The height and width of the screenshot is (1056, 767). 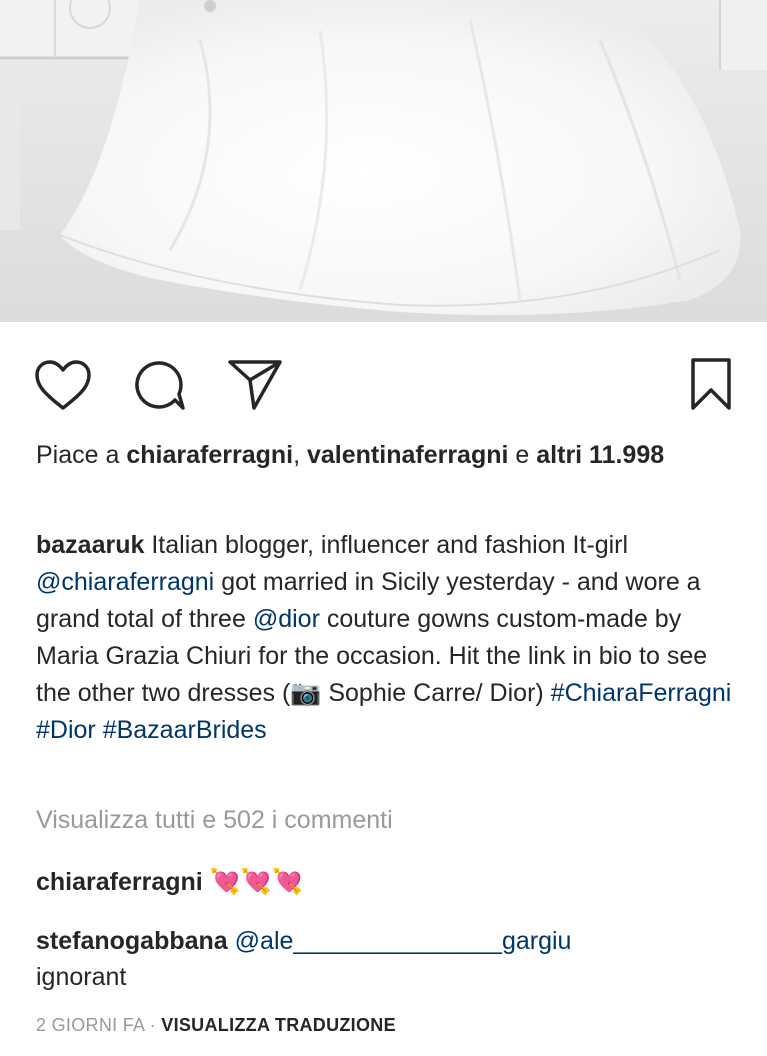 I want to click on caption-mention: @dior, so click(x=286, y=619).